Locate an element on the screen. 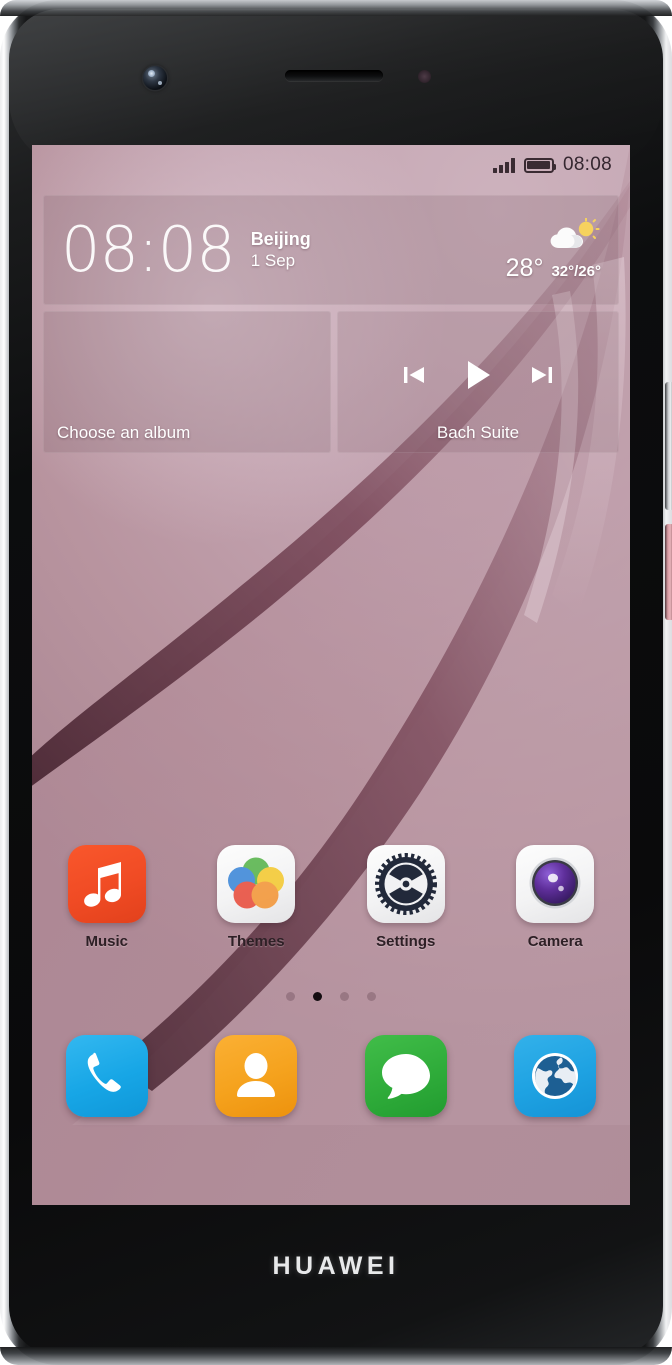  app-label-music: Music is located at coordinates (106, 941).